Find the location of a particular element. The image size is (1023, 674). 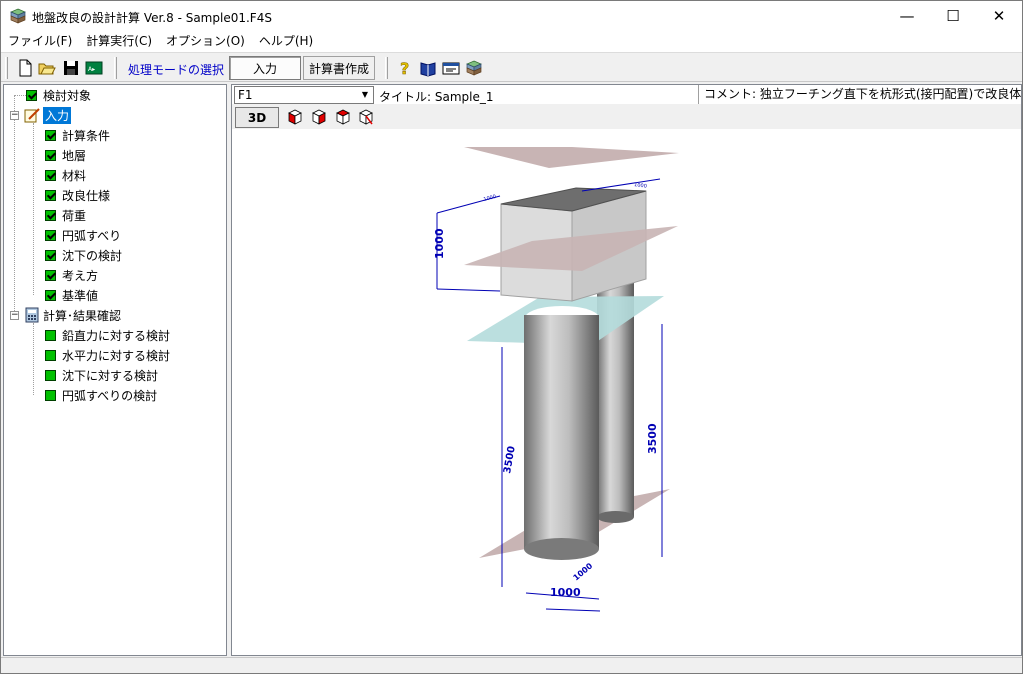

close-button: ✕ is located at coordinates (999, 16).